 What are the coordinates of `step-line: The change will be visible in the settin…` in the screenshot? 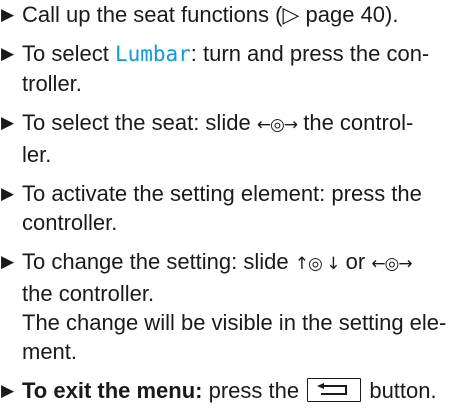 It's located at (234, 322).